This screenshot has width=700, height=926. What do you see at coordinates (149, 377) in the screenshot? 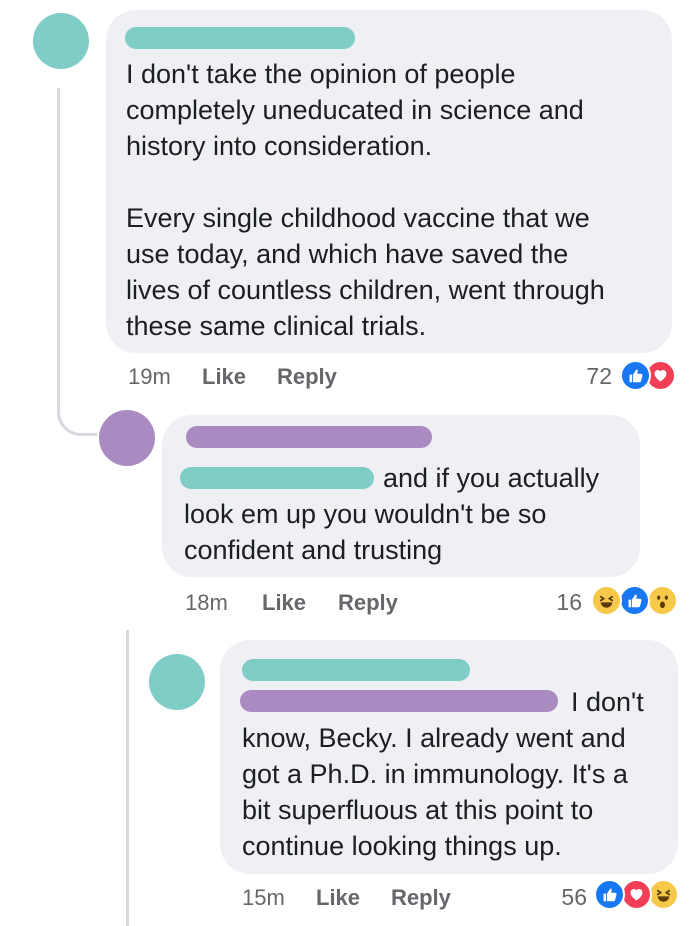
I see `comment-timestamp: 19m` at bounding box center [149, 377].